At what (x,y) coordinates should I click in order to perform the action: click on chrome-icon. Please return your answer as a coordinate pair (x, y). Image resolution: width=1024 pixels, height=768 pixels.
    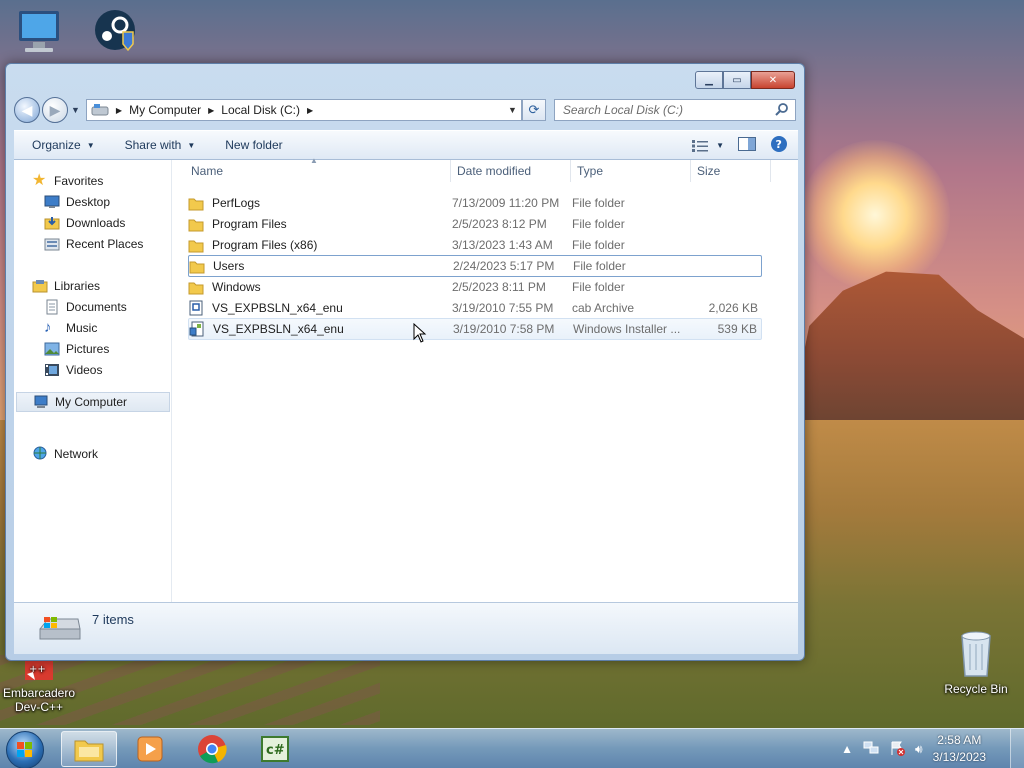
    Looking at the image, I should click on (212, 749).